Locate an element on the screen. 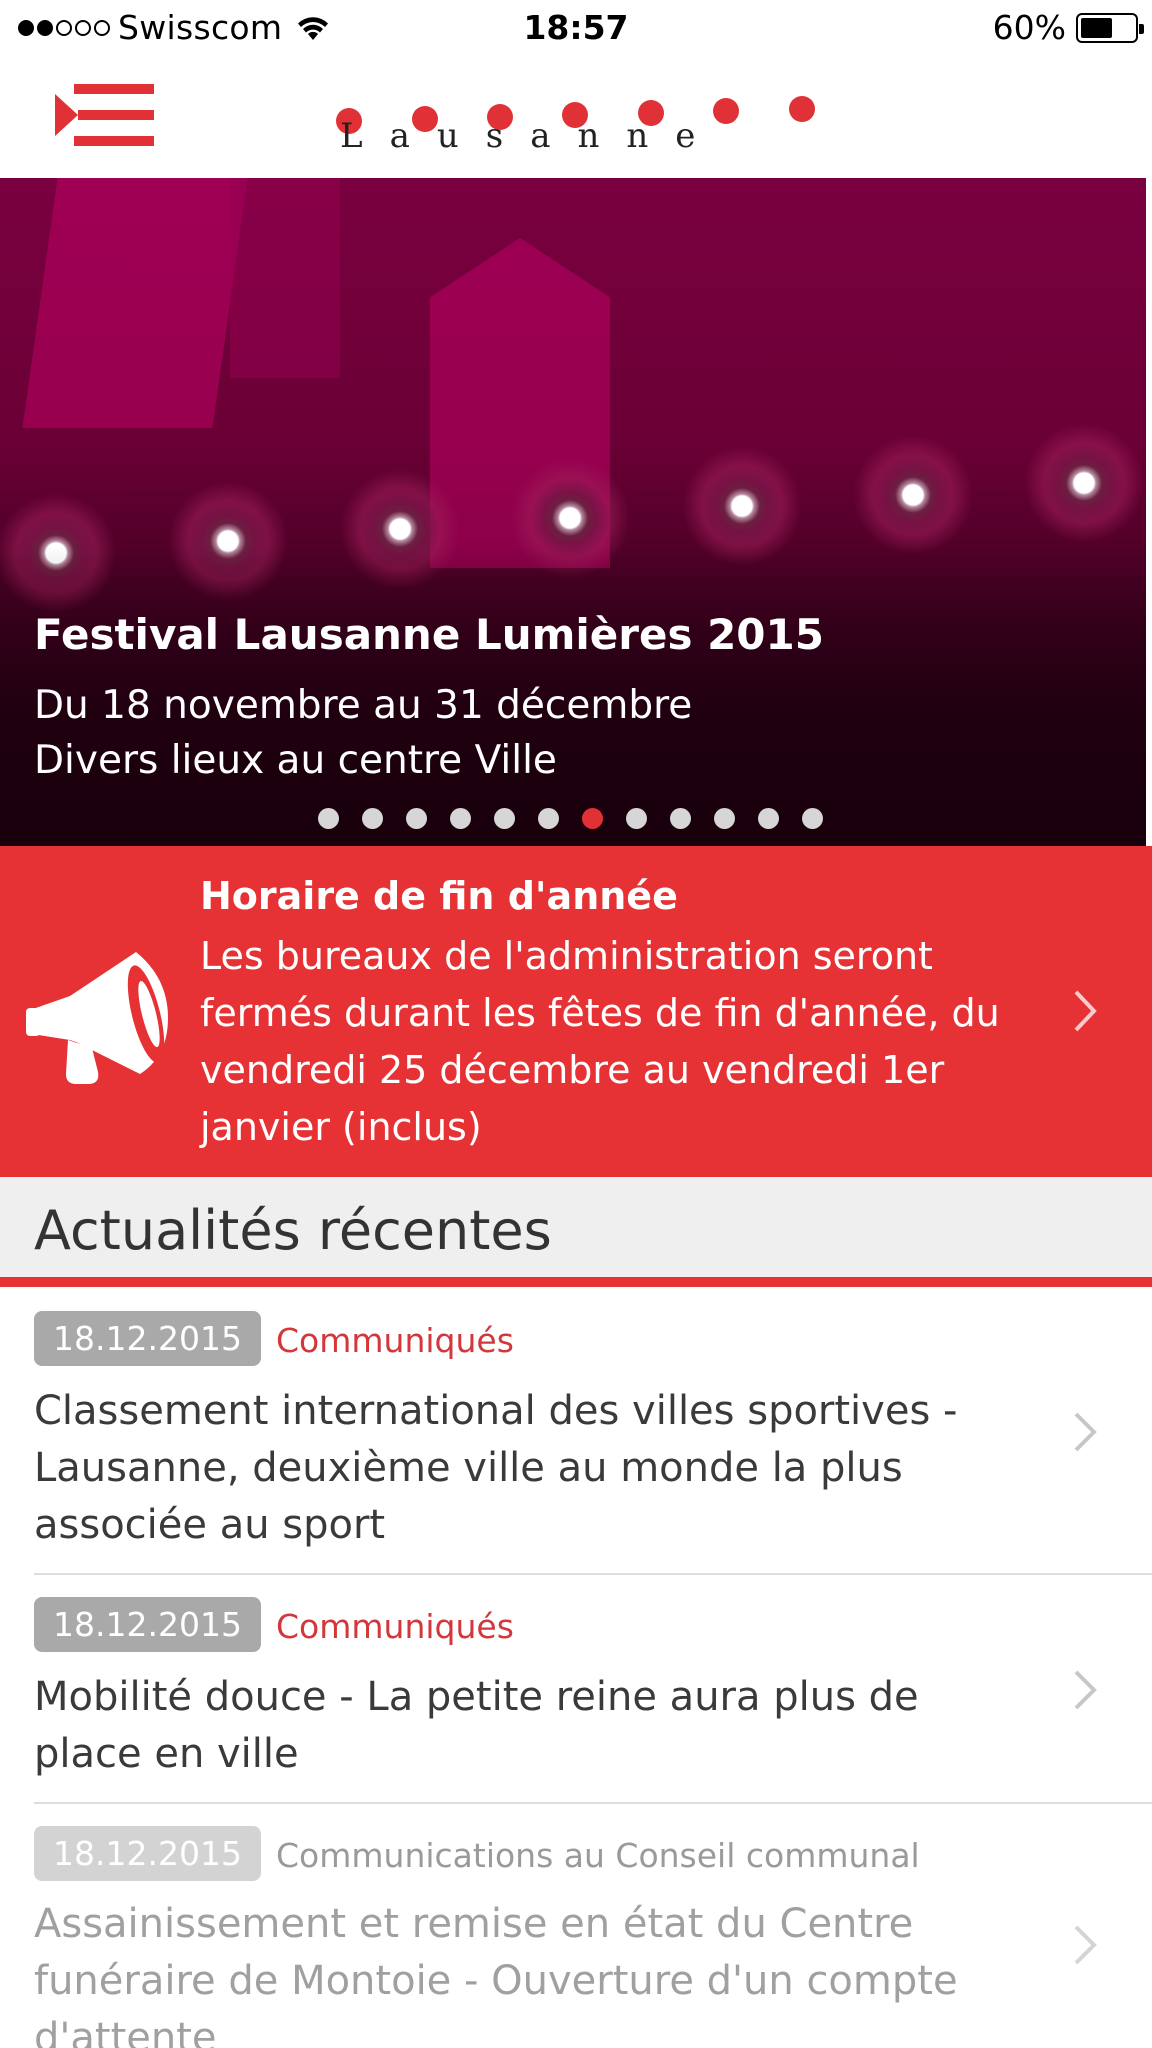 The height and width of the screenshot is (2048, 1152). section-divider is located at coordinates (576, 1282).